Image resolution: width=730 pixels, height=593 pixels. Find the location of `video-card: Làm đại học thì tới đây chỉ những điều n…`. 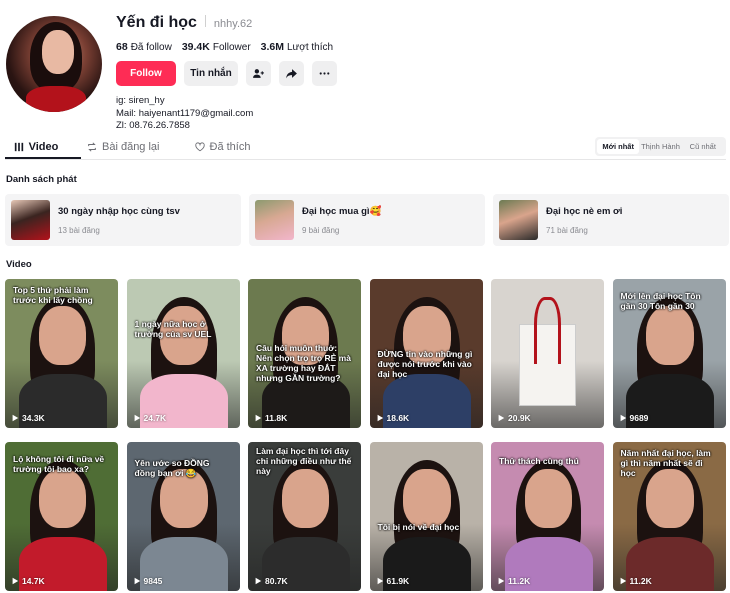

video-card: Làm đại học thì tới đây chỉ những điều n… is located at coordinates (304, 516).